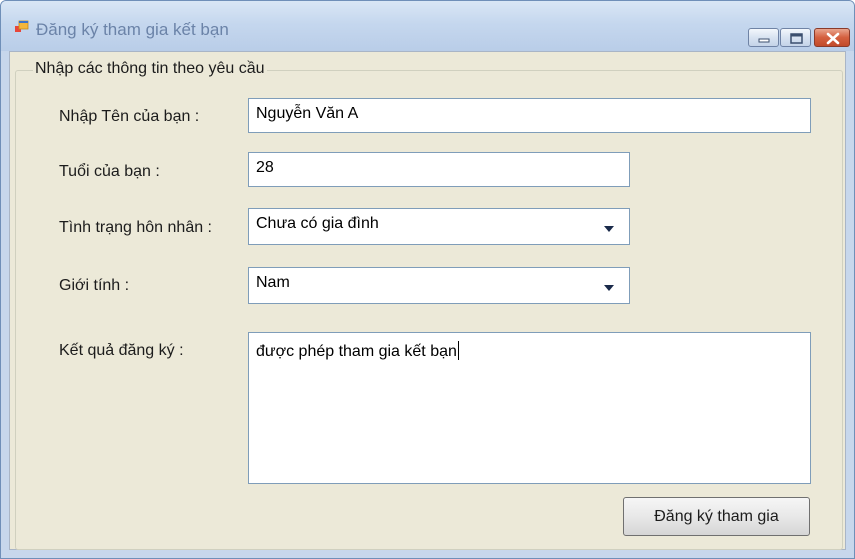 The width and height of the screenshot is (855, 559). What do you see at coordinates (132, 29) in the screenshot?
I see `window-title: Đăng ký tham gia kết bạn` at bounding box center [132, 29].